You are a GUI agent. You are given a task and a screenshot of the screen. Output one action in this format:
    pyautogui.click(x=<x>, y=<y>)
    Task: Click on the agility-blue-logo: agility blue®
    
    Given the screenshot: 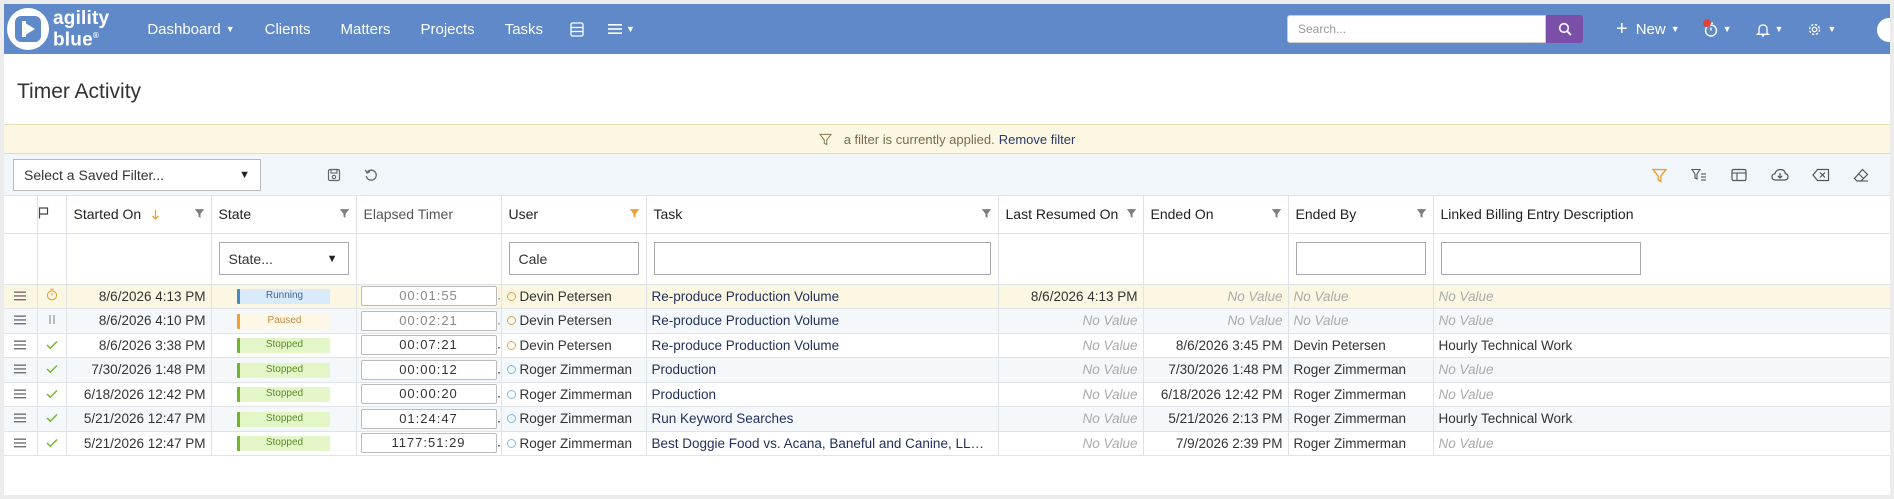 What is the action you would take?
    pyautogui.click(x=58, y=29)
    